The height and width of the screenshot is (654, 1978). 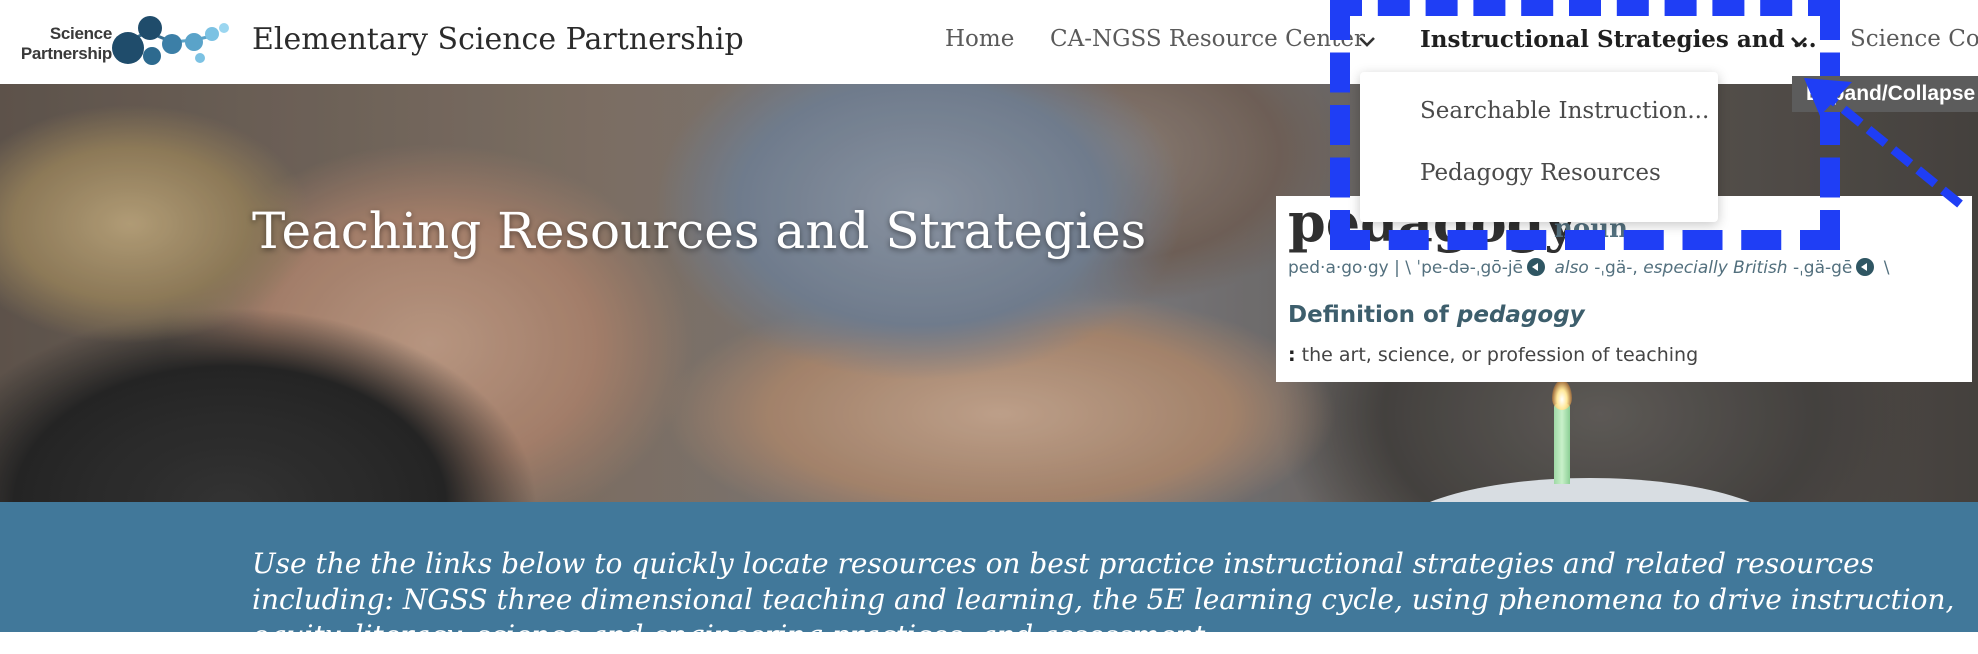 I want to click on pronunciation-british: -ˌgä-gē, so click(x=1822, y=268).